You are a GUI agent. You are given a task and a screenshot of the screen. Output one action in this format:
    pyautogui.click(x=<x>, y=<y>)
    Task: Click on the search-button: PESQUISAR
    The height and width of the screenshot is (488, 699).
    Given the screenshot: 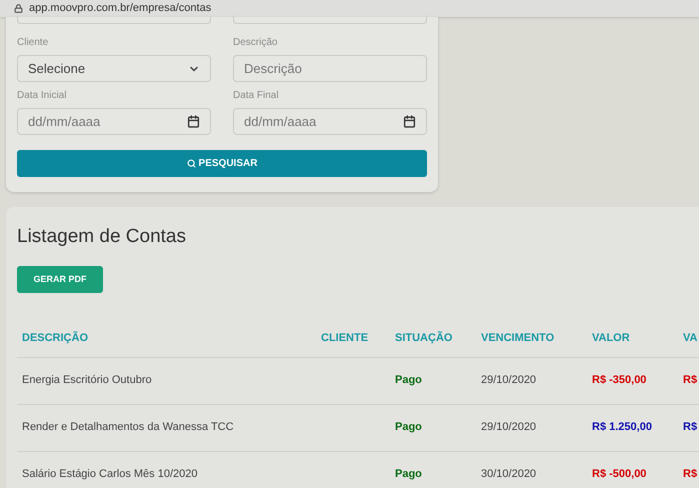 What is the action you would take?
    pyautogui.click(x=222, y=163)
    